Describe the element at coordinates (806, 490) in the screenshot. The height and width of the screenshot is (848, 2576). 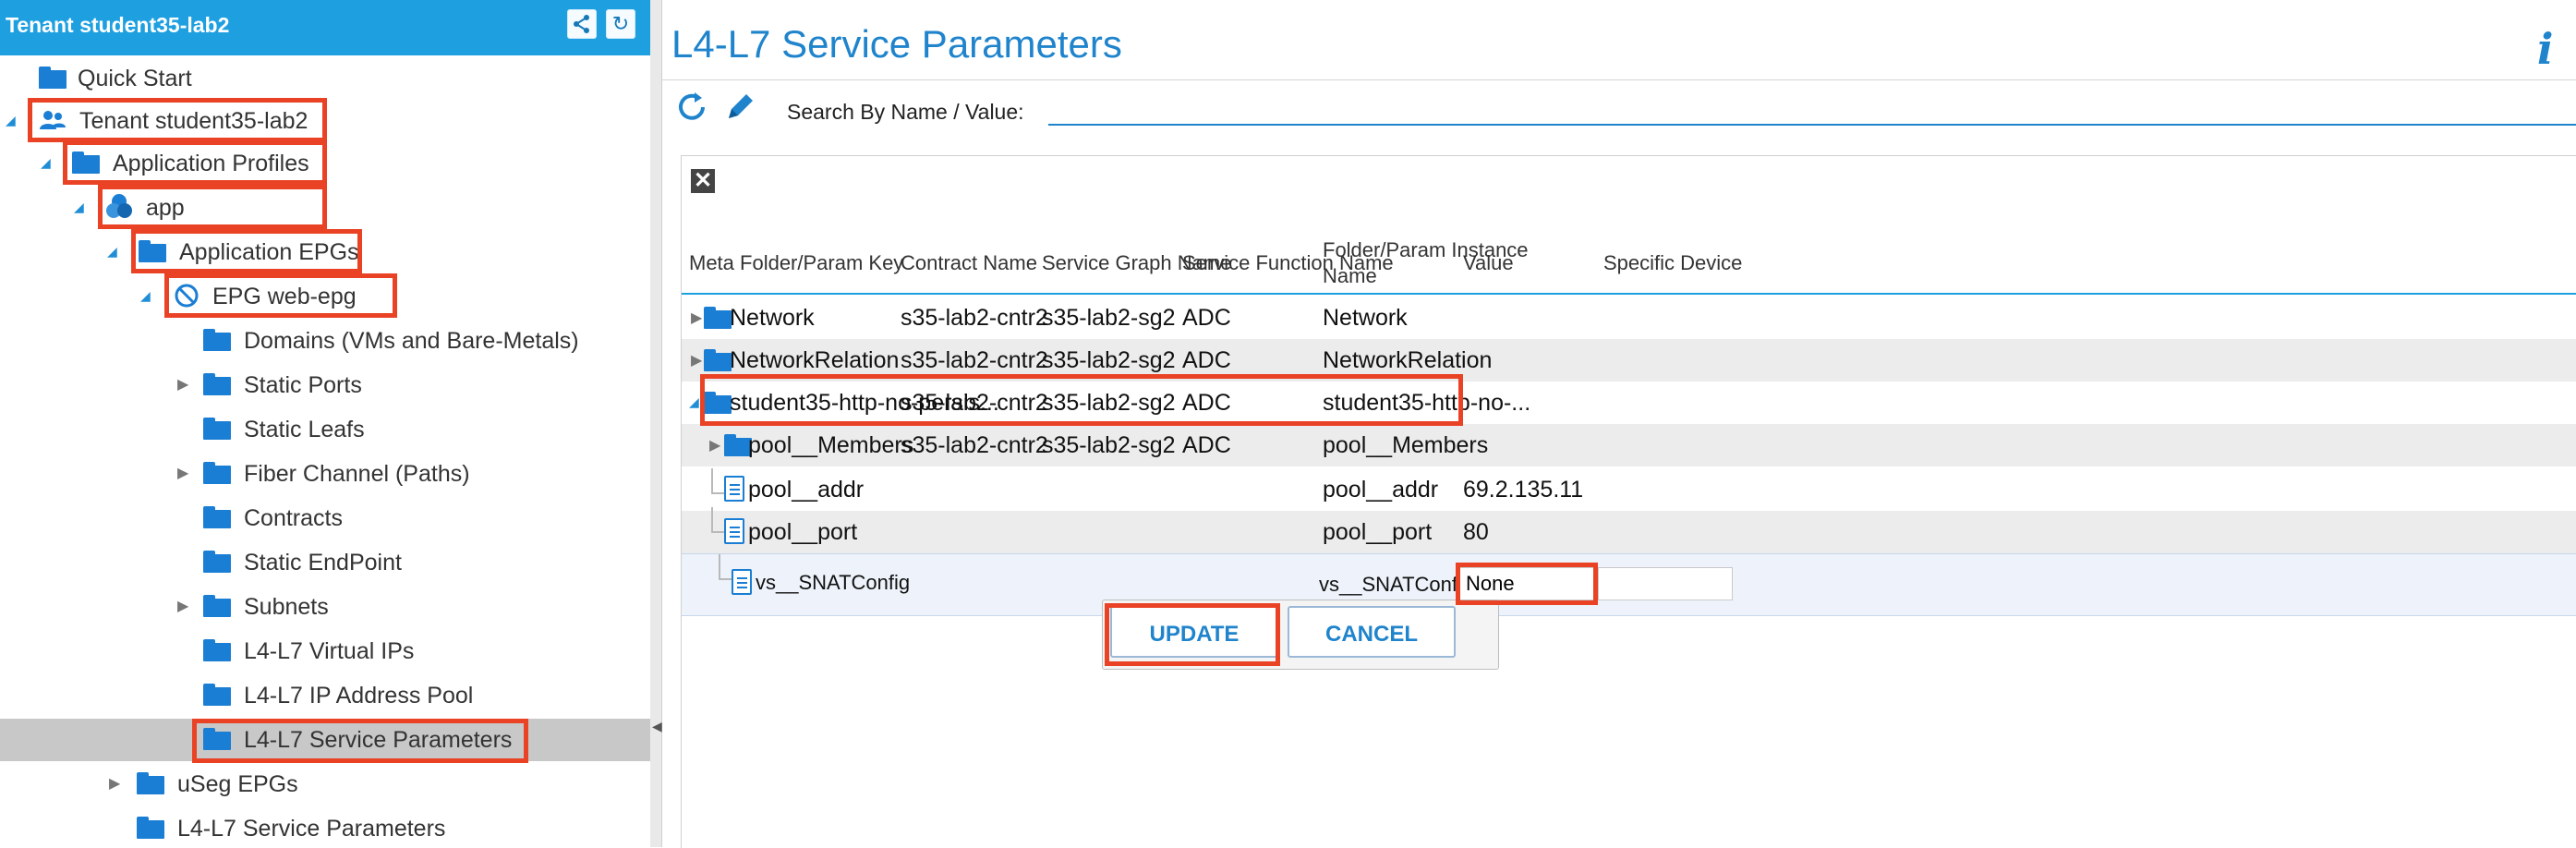
I see `param-key: pool__addr` at that location.